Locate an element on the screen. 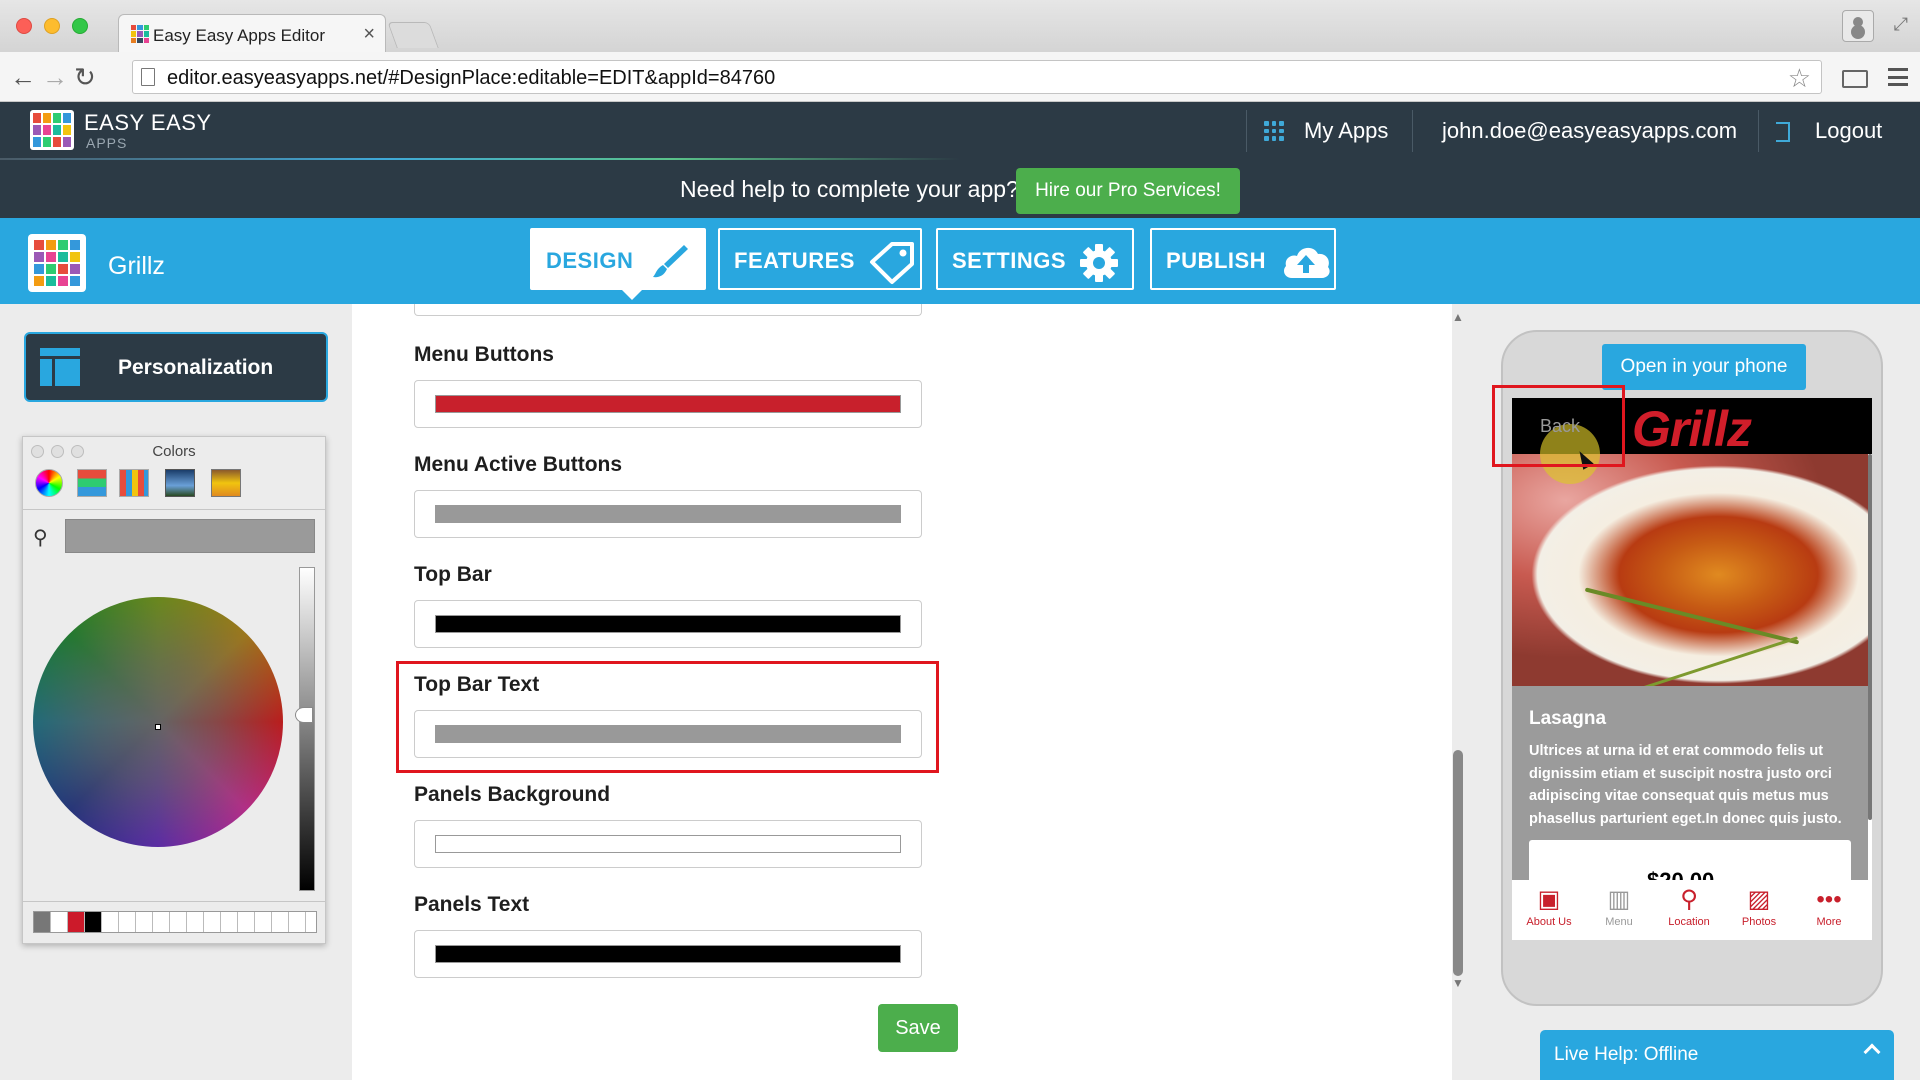 Image resolution: width=1920 pixels, height=1080 pixels. browser-tab: Easy Easy Apps Editor × is located at coordinates (252, 33).